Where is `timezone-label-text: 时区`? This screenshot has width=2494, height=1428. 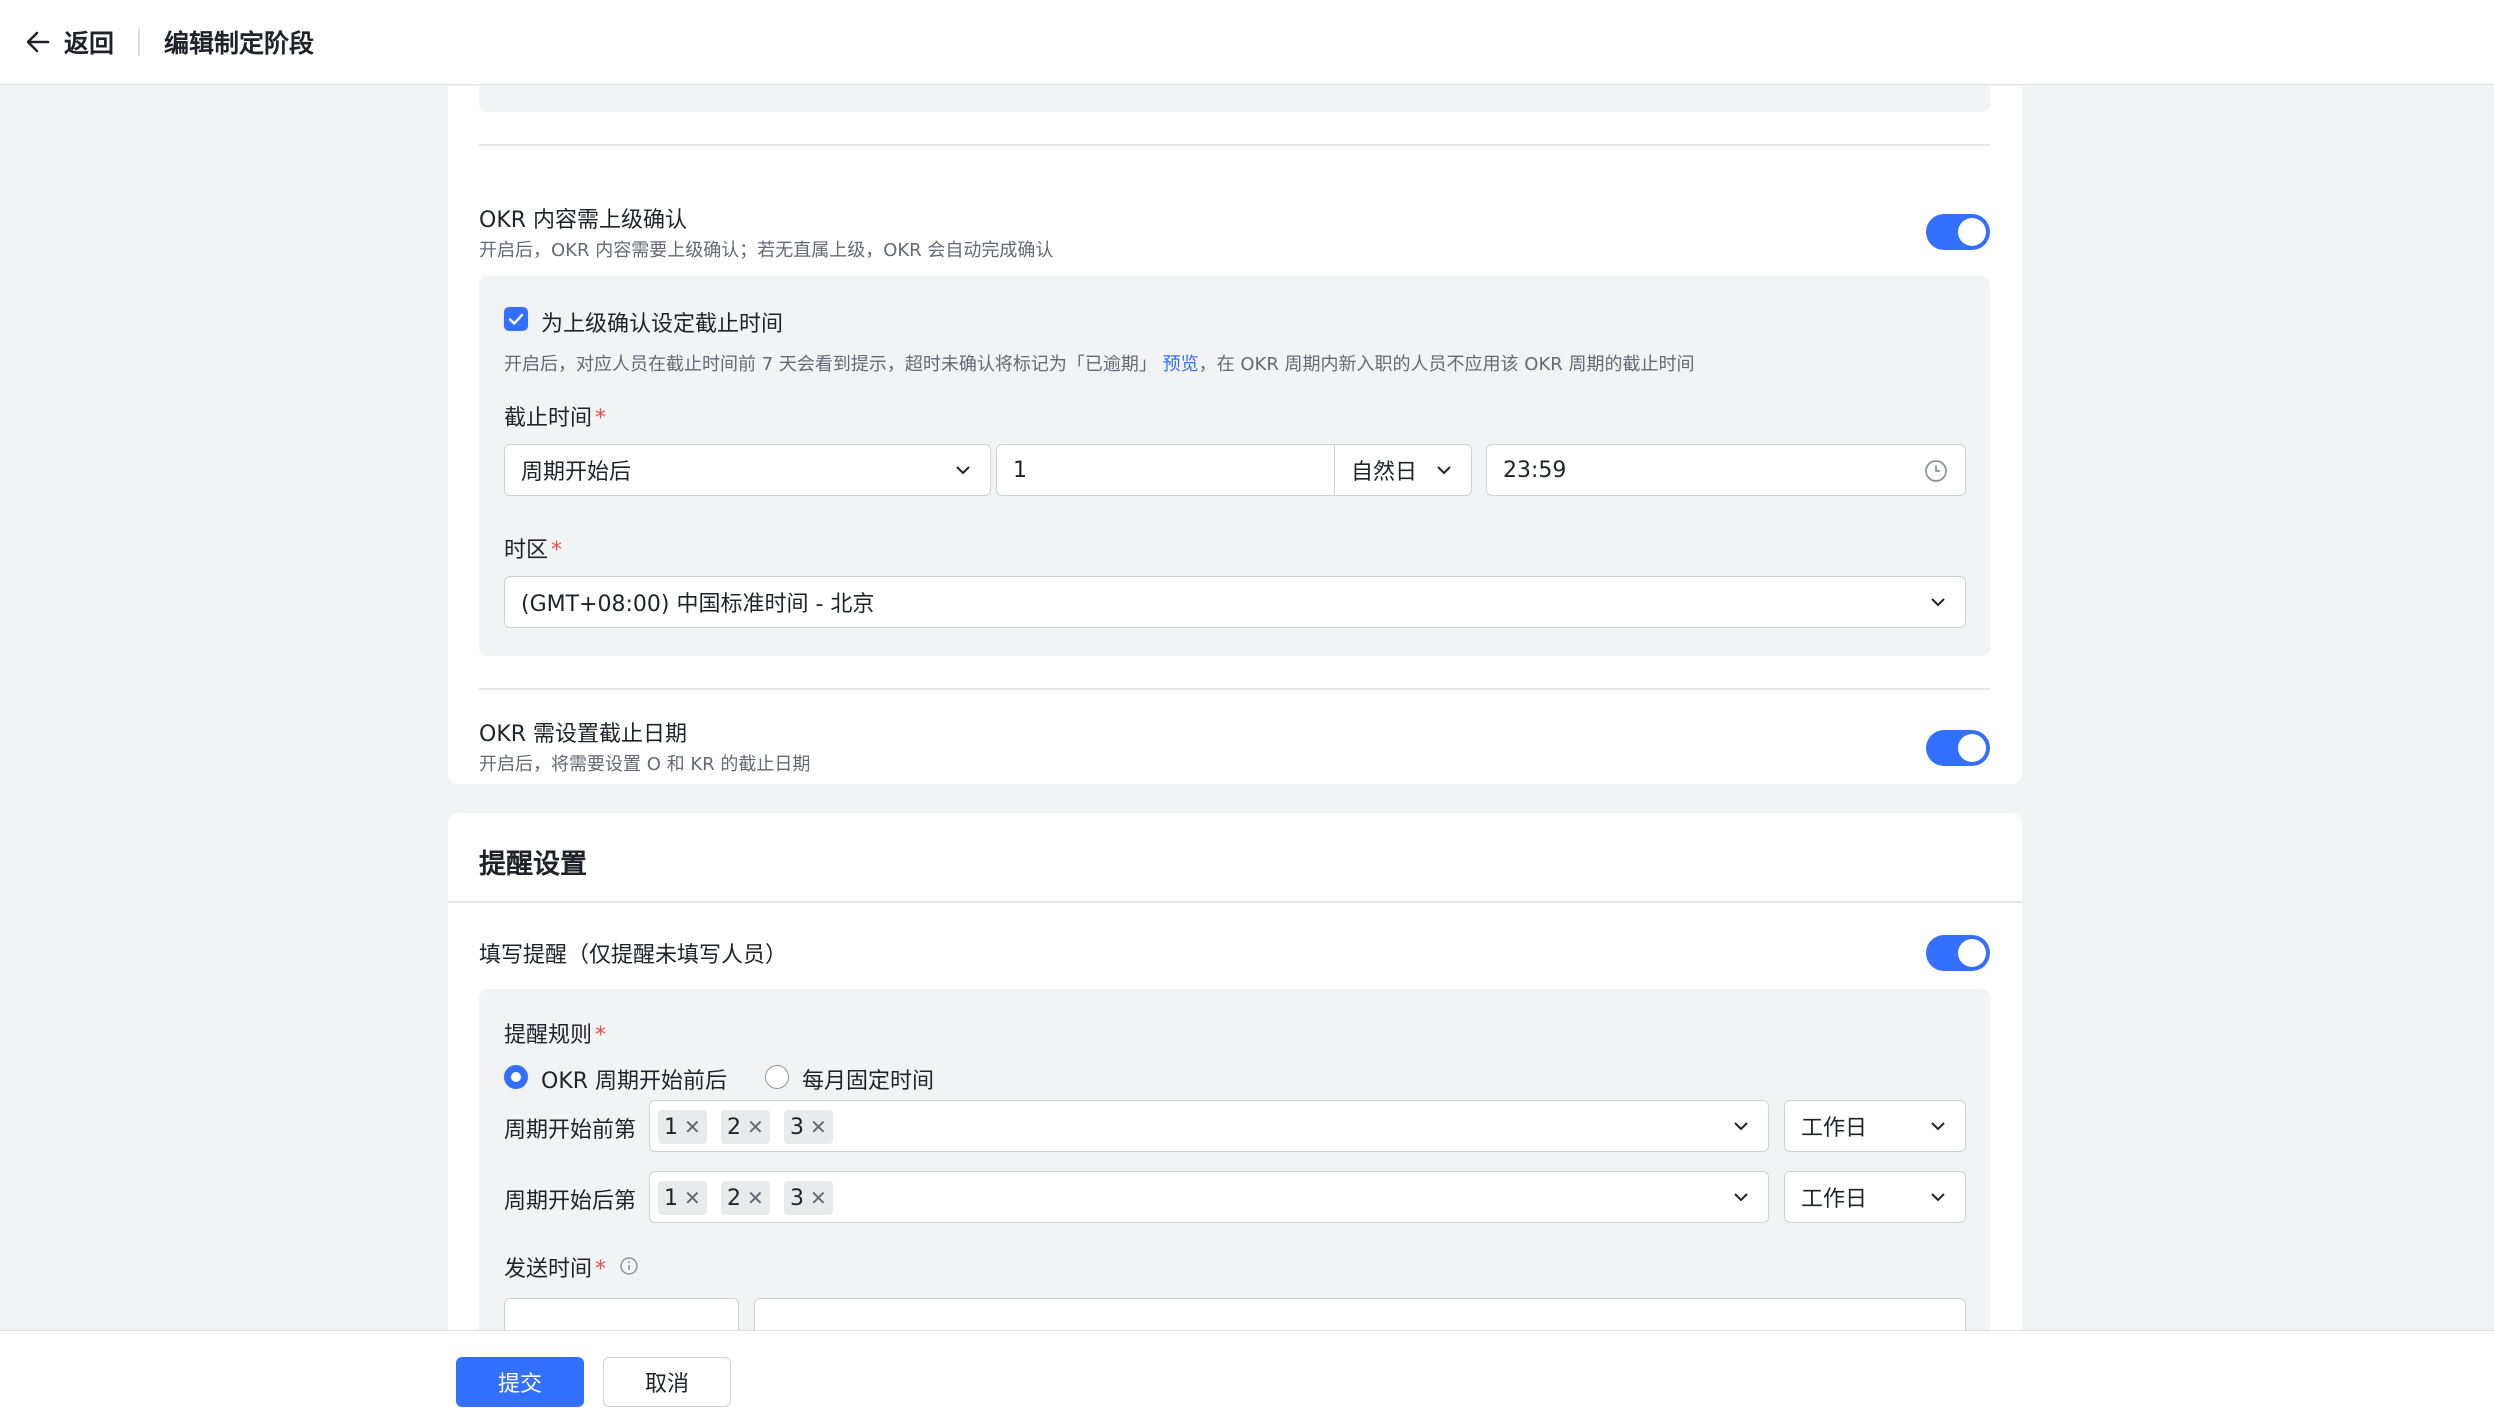 timezone-label-text: 时区 is located at coordinates (526, 550).